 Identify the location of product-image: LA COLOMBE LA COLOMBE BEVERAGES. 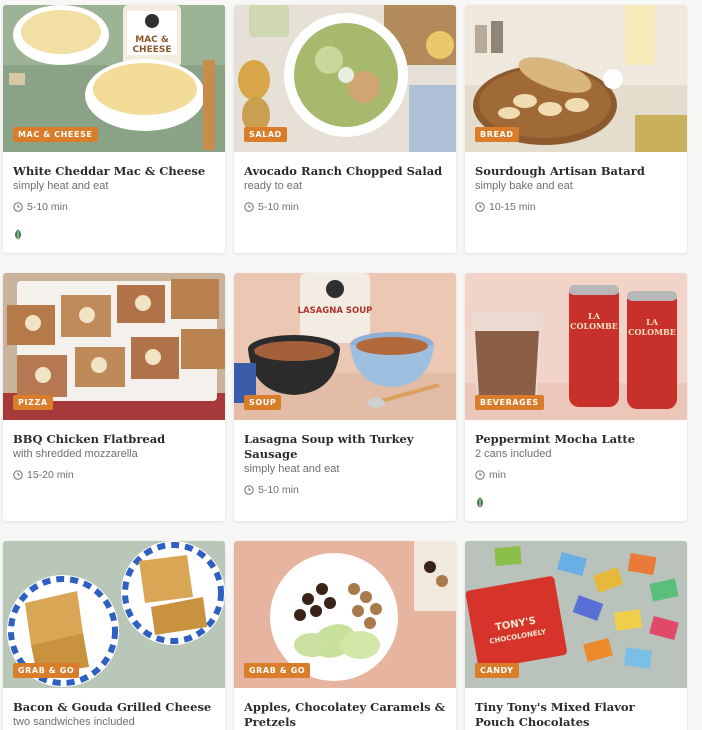
(576, 346).